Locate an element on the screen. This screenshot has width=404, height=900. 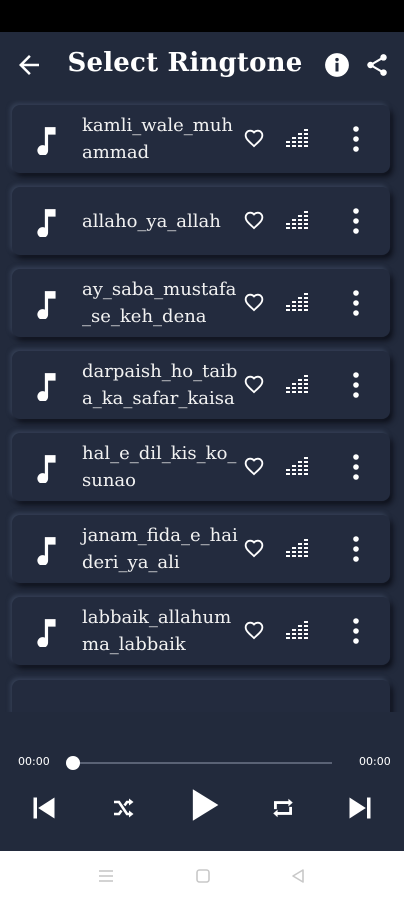
play-icon is located at coordinates (205, 805).